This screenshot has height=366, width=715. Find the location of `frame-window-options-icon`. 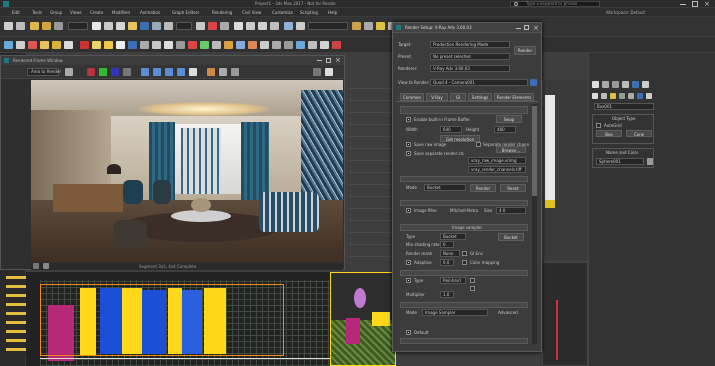

frame-window-options-icon is located at coordinates (317, 72).